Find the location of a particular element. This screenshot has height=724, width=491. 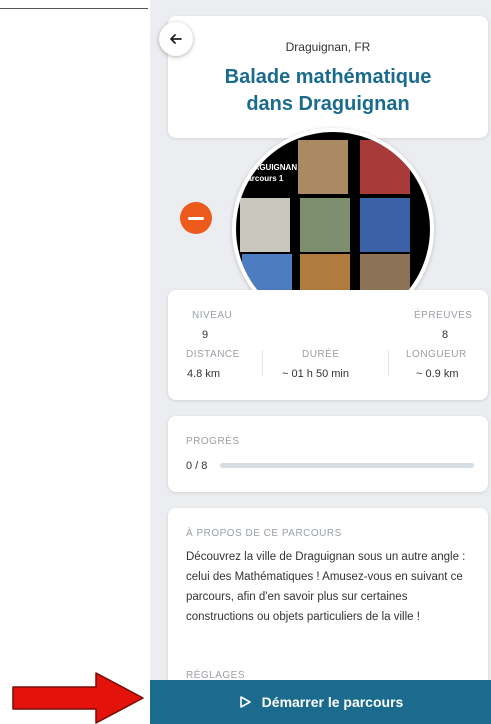

distance-value: 4.8 km is located at coordinates (204, 374).